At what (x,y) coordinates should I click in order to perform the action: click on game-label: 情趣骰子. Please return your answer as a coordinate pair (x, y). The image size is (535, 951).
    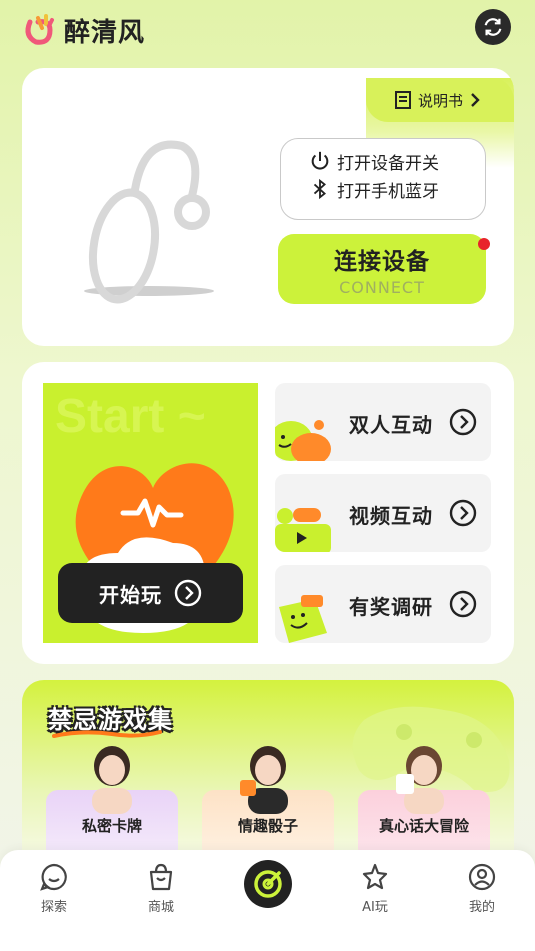
    Looking at the image, I should click on (267, 826).